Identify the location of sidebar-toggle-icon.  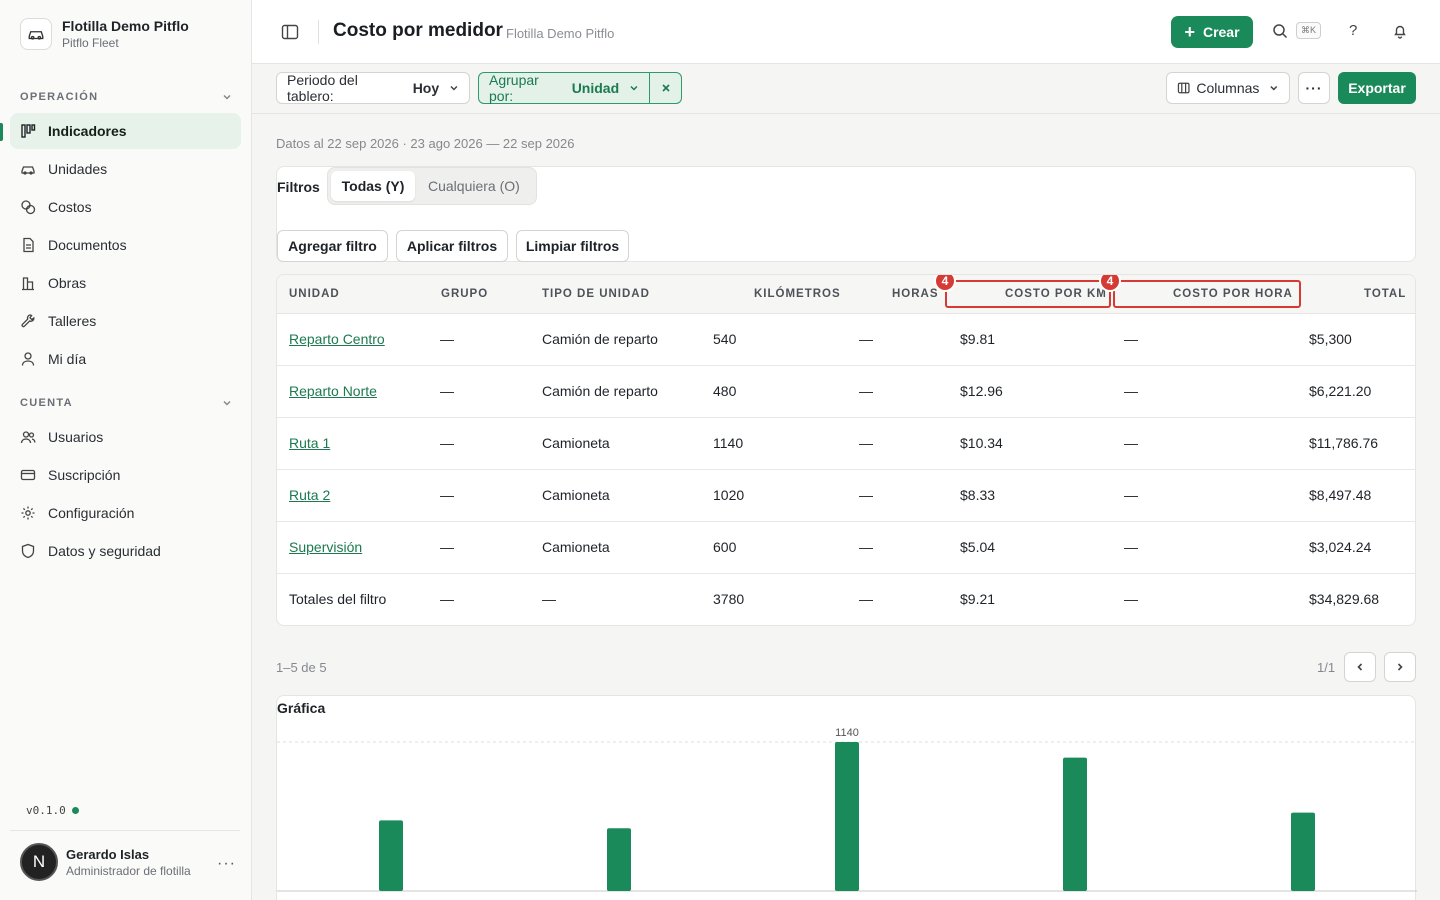
(290, 32).